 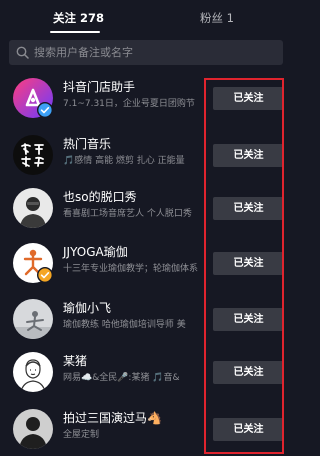 I want to click on user-name: 也so的脱口秀, so click(x=100, y=197).